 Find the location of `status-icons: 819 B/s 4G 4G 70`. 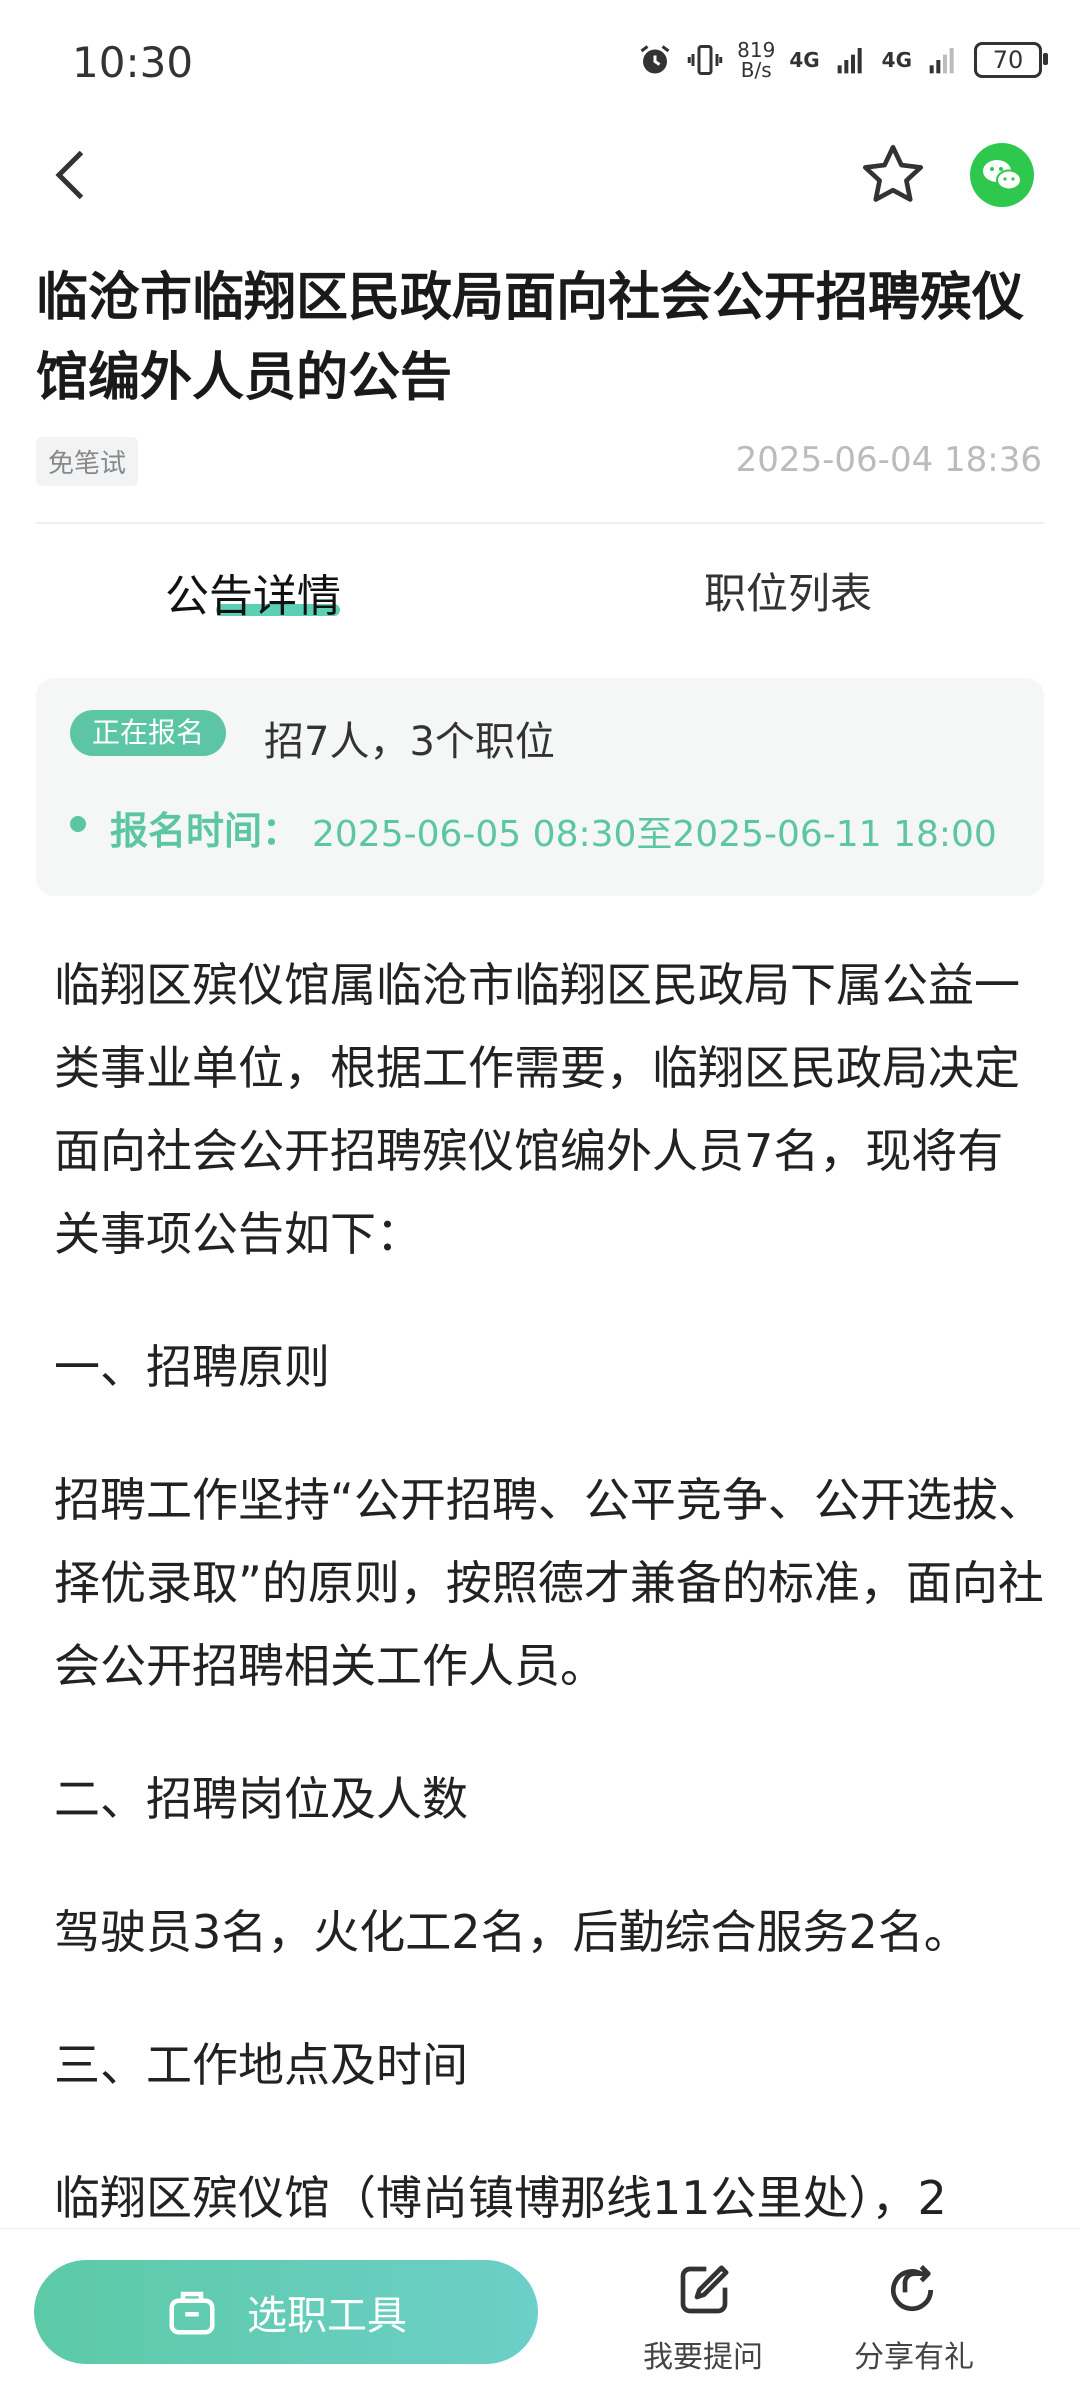

status-icons: 819 B/s 4G 4G 70 is located at coordinates (842, 60).